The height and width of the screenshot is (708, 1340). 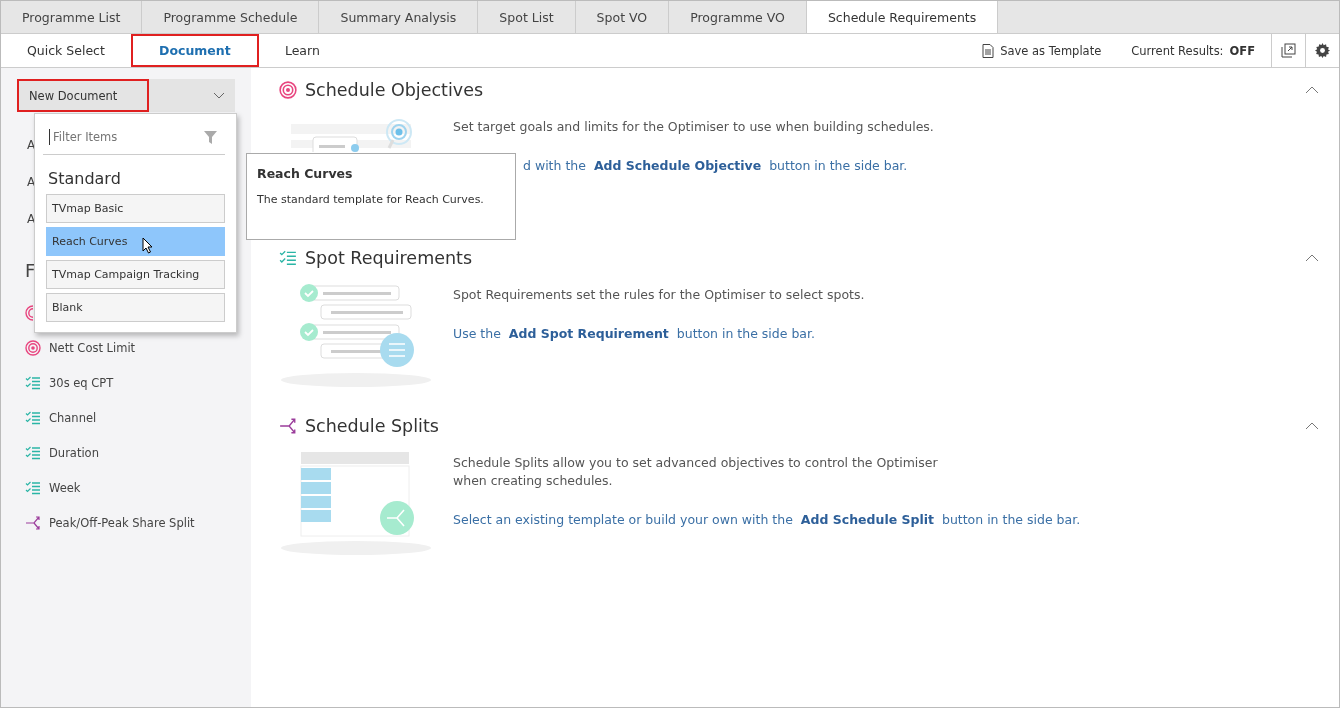 What do you see at coordinates (696, 472) in the screenshot?
I see `section-description: Schedule Splits allow you to set advanced objectives to control the Optimiser when creating schedules.` at bounding box center [696, 472].